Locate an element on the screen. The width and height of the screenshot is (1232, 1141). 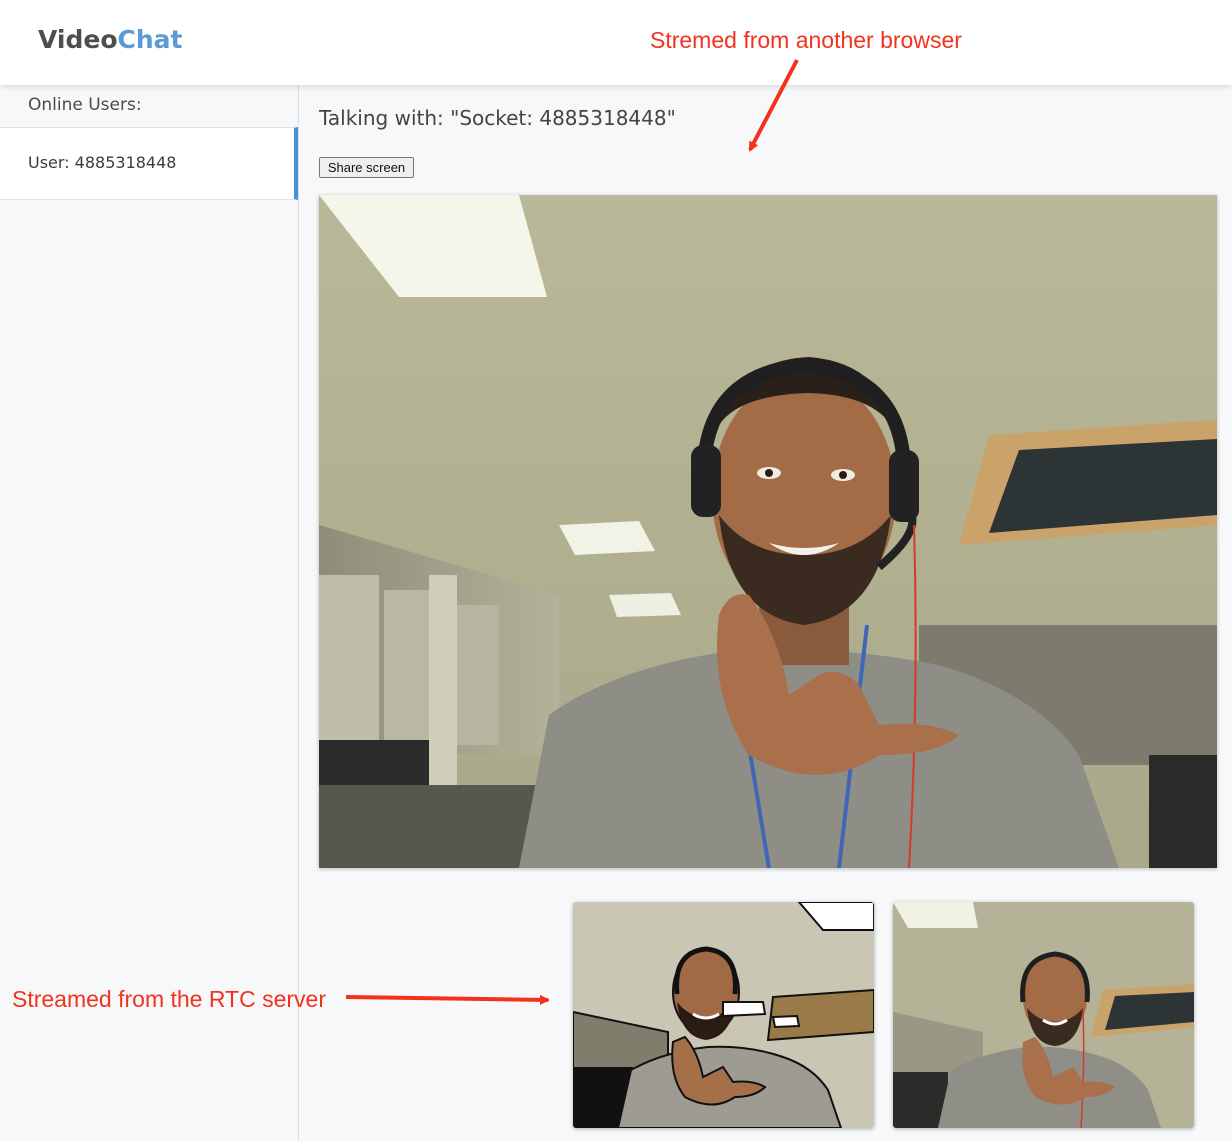
logo-part-video: Video is located at coordinates (78, 39).